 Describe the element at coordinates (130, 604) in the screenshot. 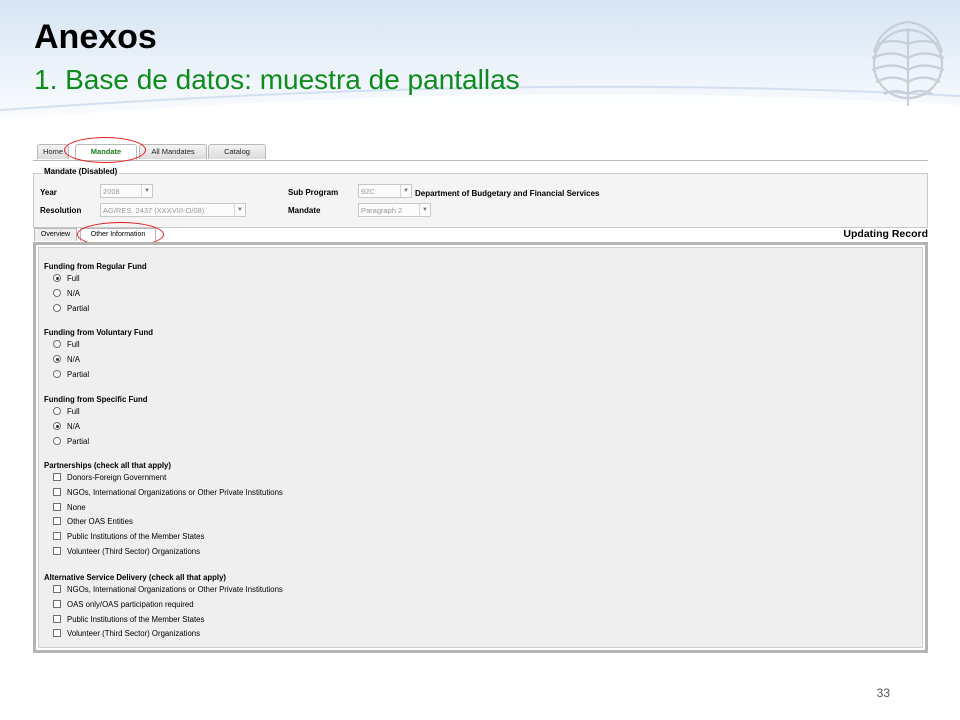

I see `option-label: OAS only/OAS participation required` at that location.